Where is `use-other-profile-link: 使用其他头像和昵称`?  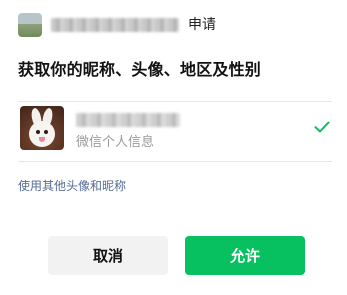
use-other-profile-link: 使用其他头像和昵称 is located at coordinates (72, 186).